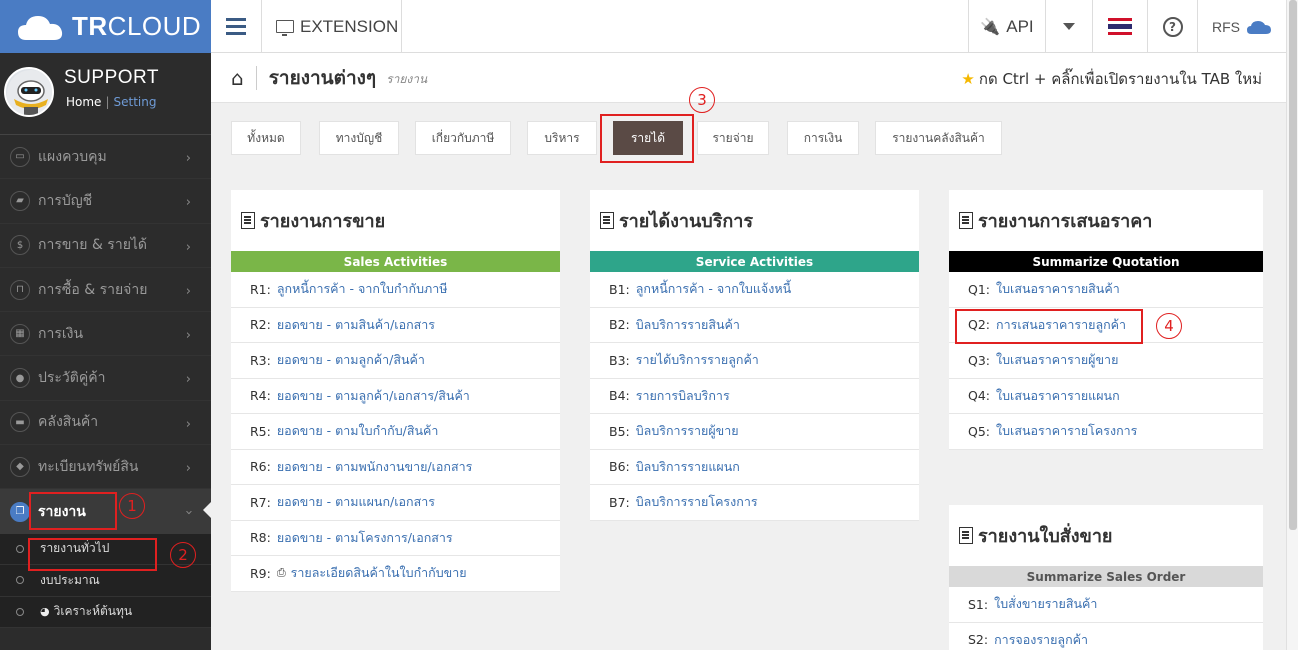 This screenshot has width=1298, height=650. What do you see at coordinates (105, 201) in the screenshot?
I see `sidebar-item-accounting: ▰ การบัญชี ›` at bounding box center [105, 201].